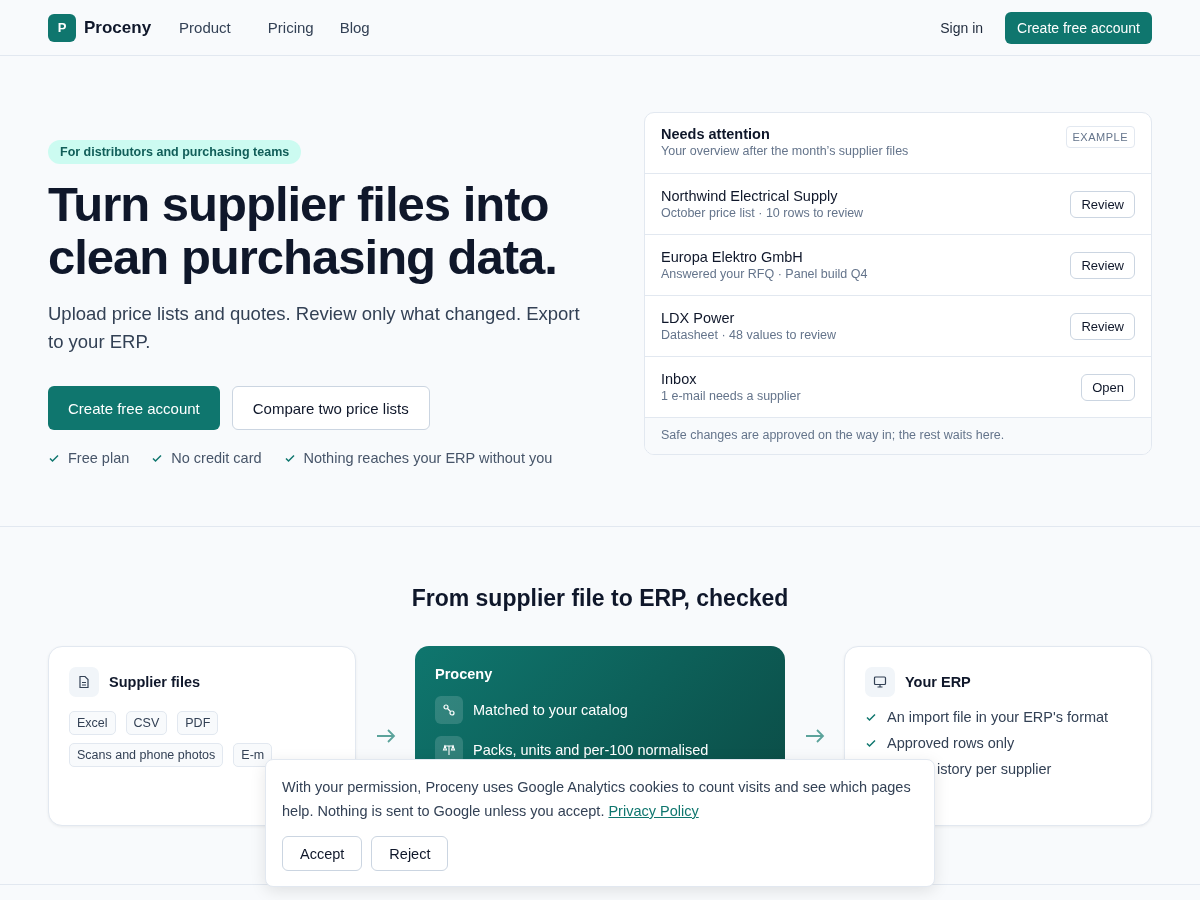 The width and height of the screenshot is (1200, 900). Describe the element at coordinates (679, 379) in the screenshot. I see `supplier-name: Inbox` at that location.